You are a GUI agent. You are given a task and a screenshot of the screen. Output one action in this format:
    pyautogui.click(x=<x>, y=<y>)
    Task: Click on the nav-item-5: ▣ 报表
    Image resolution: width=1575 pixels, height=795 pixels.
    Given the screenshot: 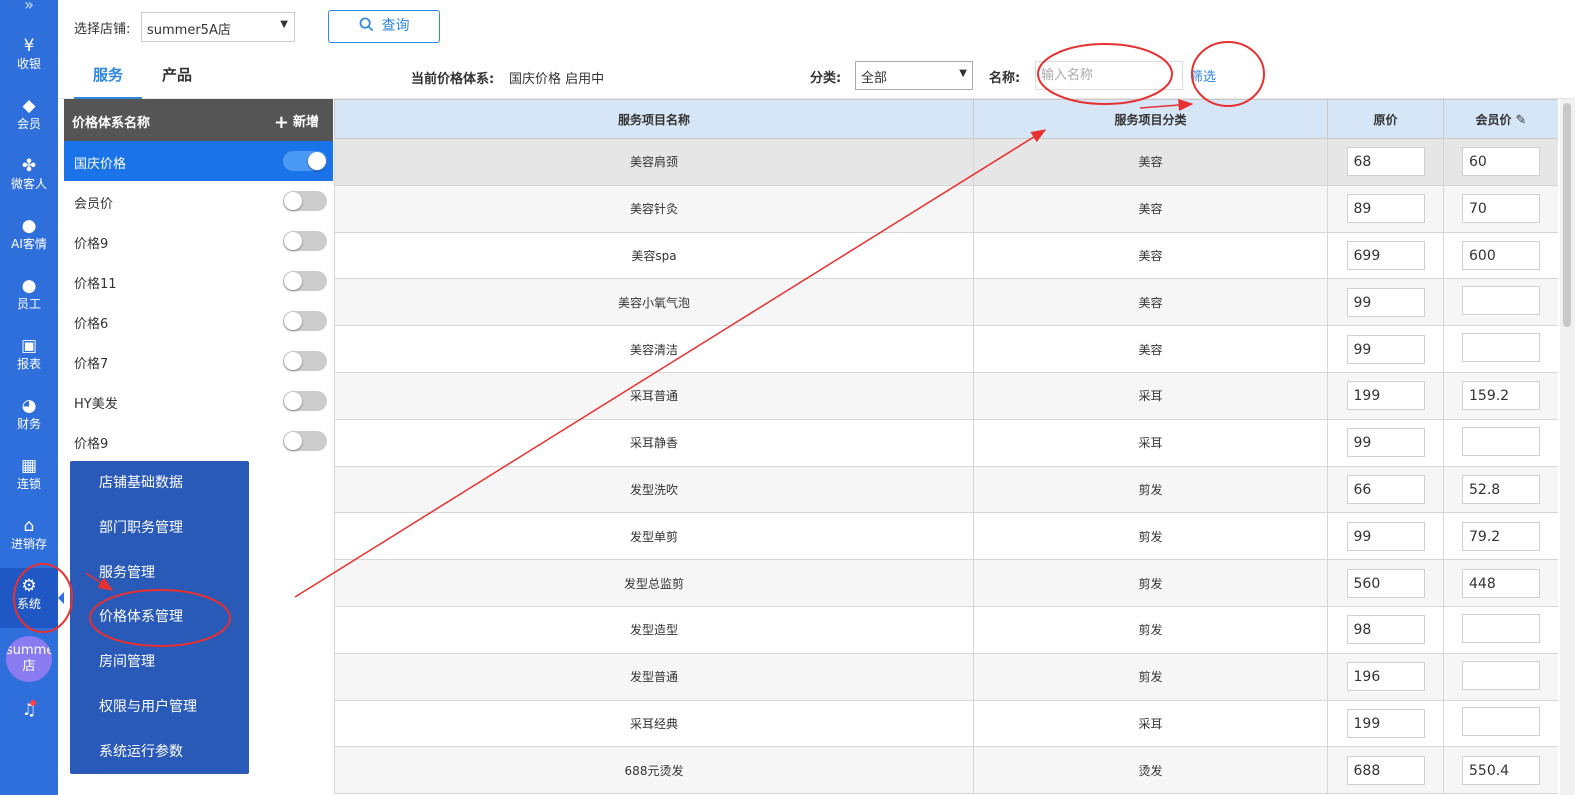 What is the action you would take?
    pyautogui.click(x=29, y=358)
    